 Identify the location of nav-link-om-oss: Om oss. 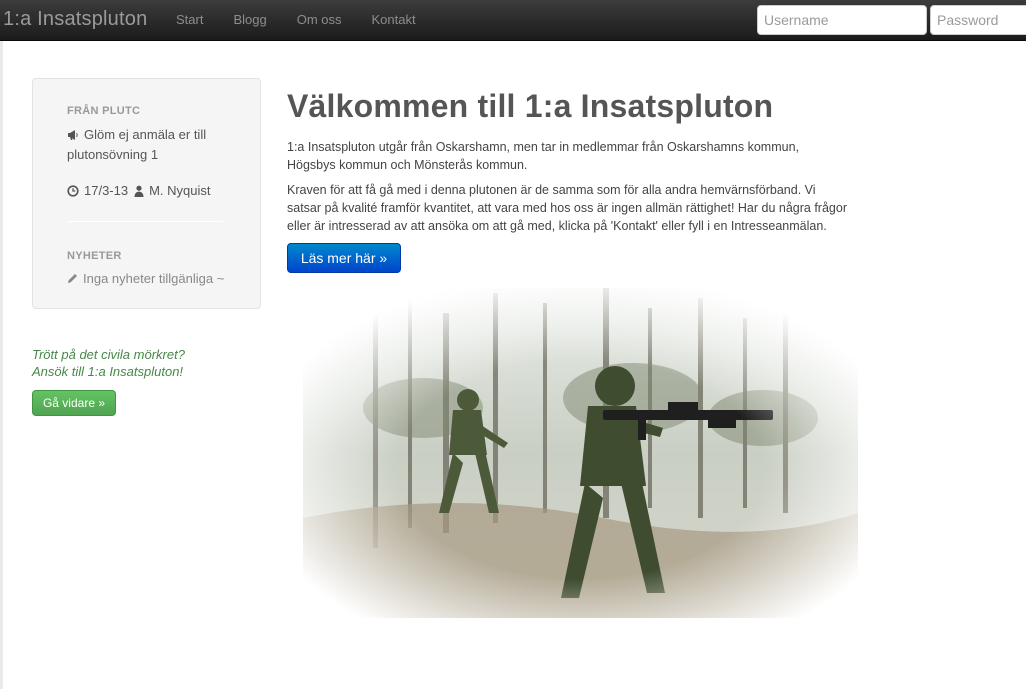
(319, 20).